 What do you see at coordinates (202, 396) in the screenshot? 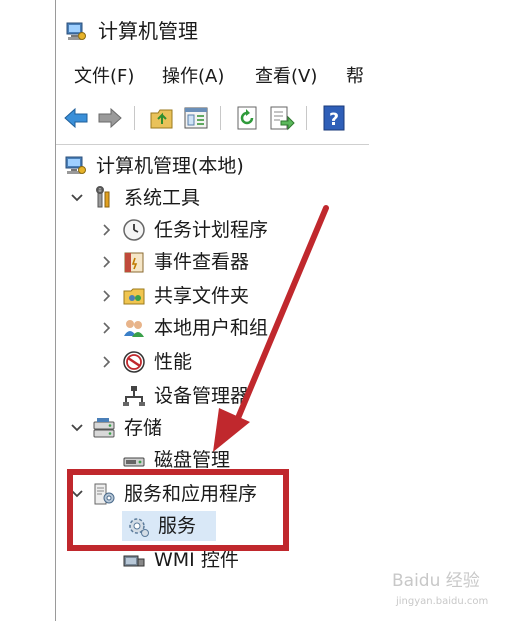
I see `tree-node-label: 设备管理器` at bounding box center [202, 396].